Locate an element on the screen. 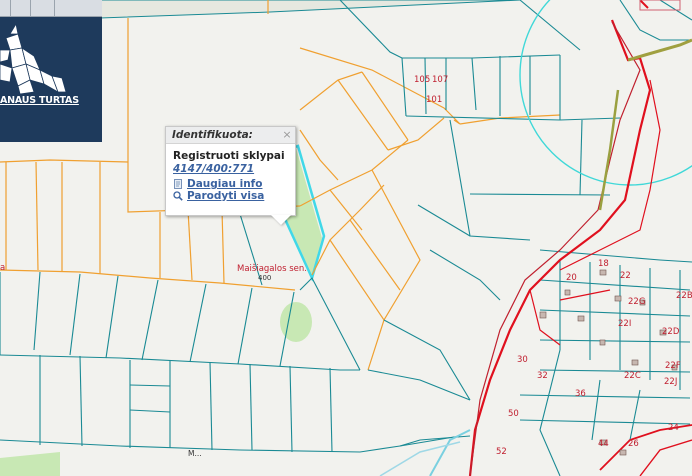 This screenshot has width=692, height=476. close-icon: × is located at coordinates (287, 135).